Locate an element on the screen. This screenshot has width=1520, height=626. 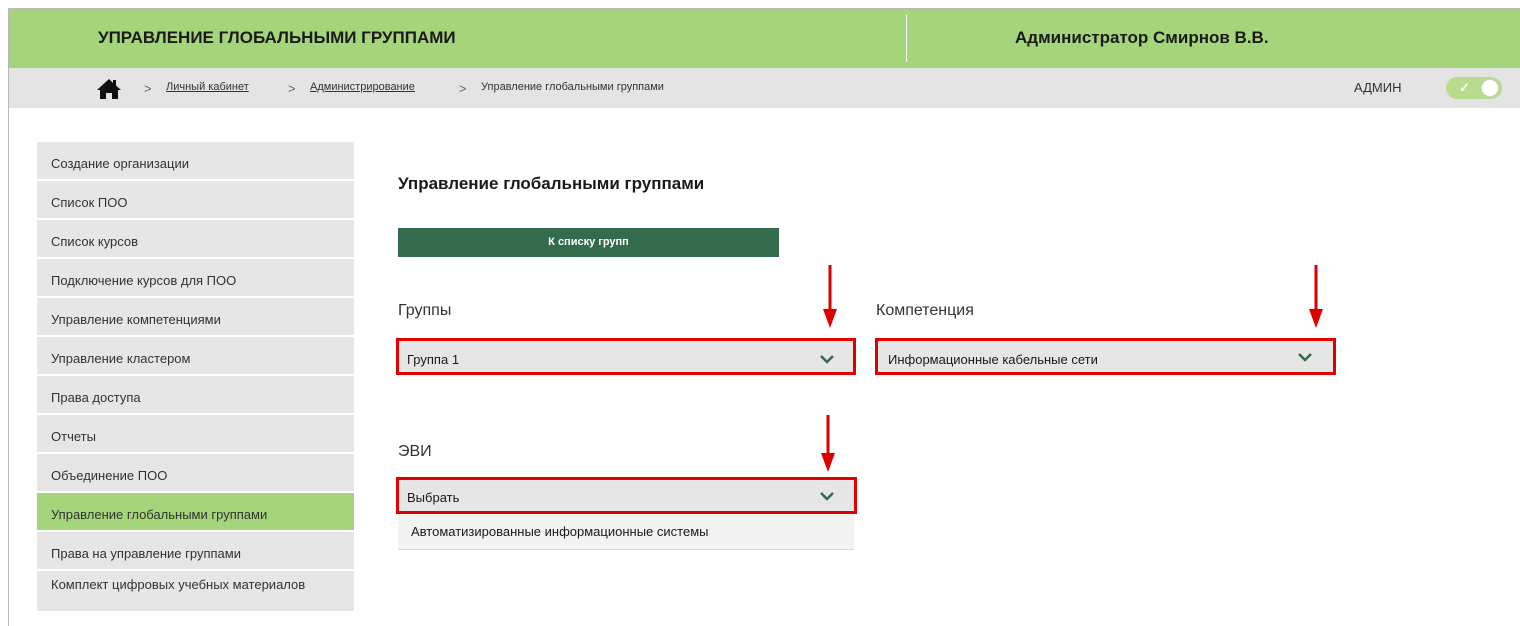
sidebar-item-label: Создание организации is located at coordinates (120, 163).